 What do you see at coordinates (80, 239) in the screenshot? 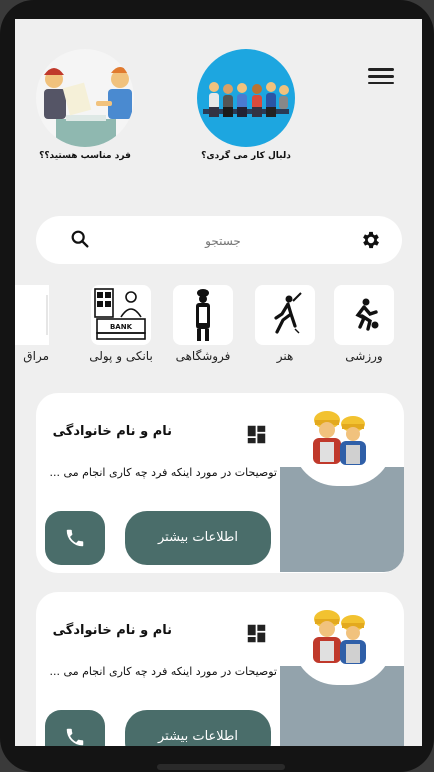
I see `search-icon` at bounding box center [80, 239].